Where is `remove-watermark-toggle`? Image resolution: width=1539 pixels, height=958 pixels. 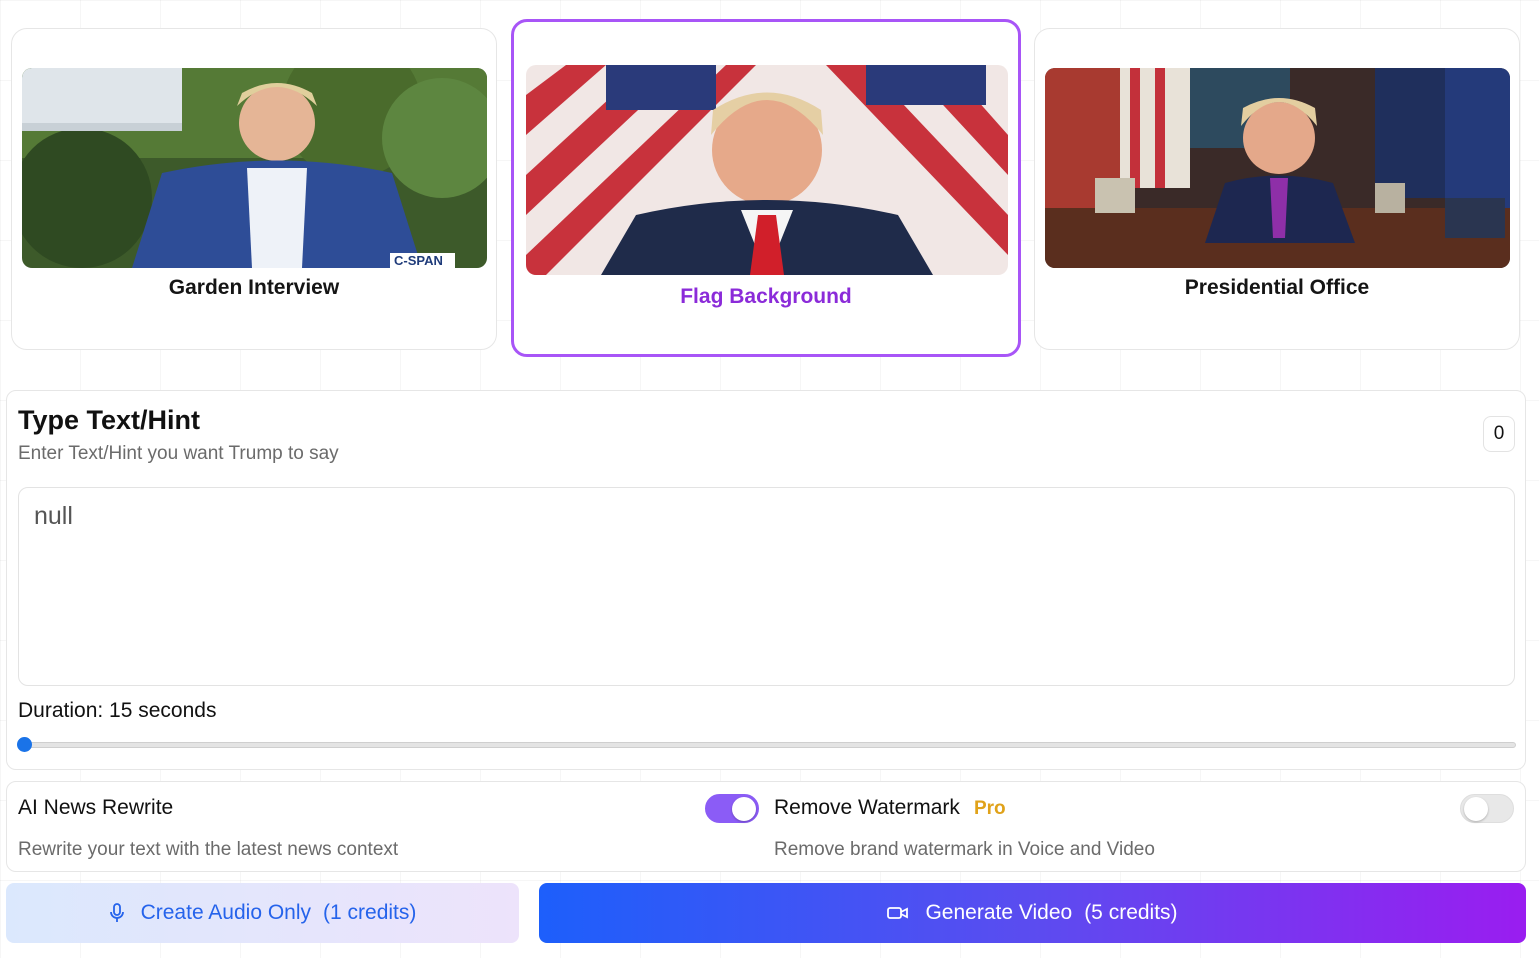 remove-watermark-toggle is located at coordinates (1487, 808).